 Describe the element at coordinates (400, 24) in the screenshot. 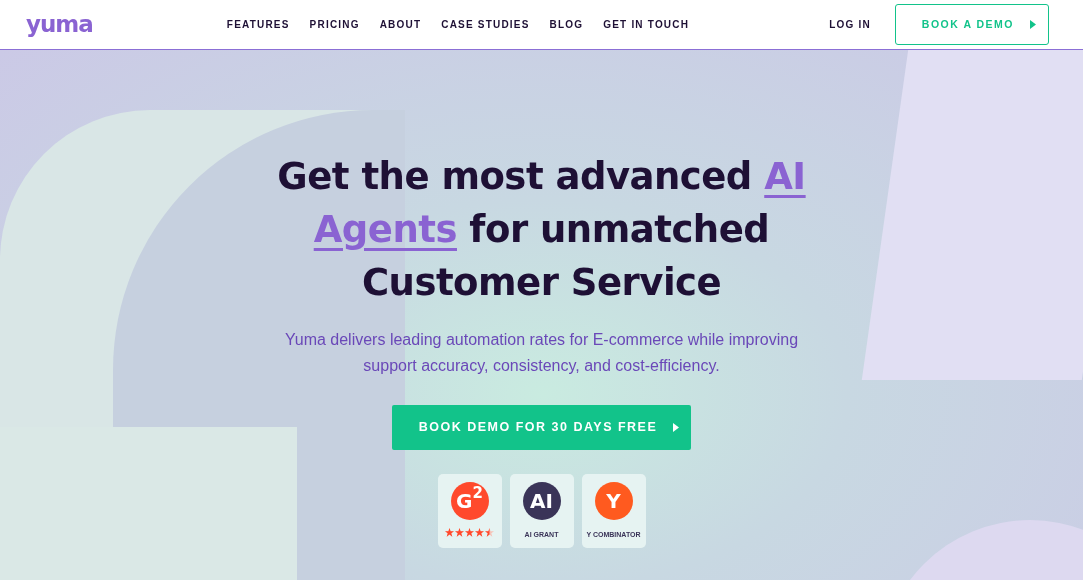

I see `nav-link: ABOUT` at that location.